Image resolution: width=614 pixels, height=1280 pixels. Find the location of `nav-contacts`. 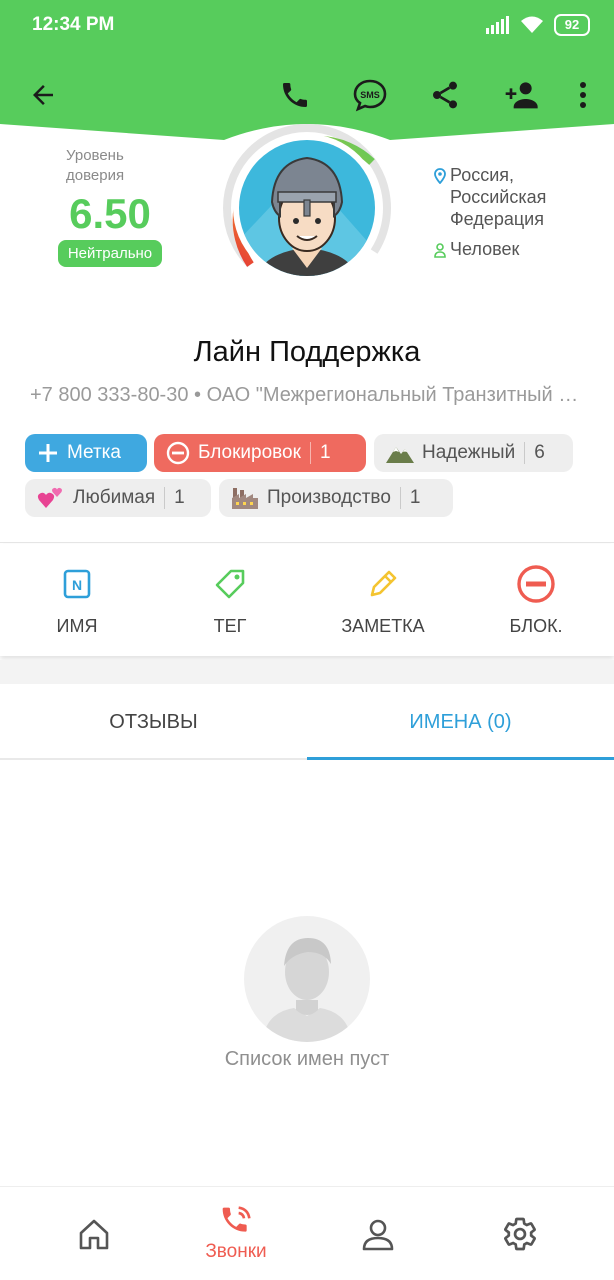

nav-contacts is located at coordinates (378, 1233).